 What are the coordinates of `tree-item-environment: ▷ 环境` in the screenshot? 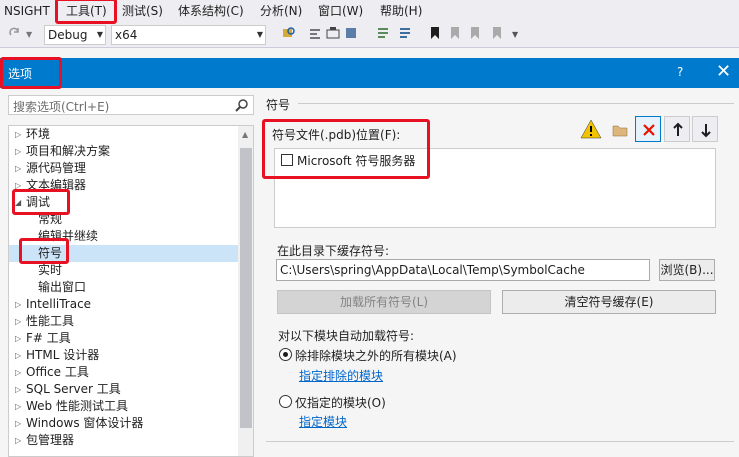 It's located at (124, 134).